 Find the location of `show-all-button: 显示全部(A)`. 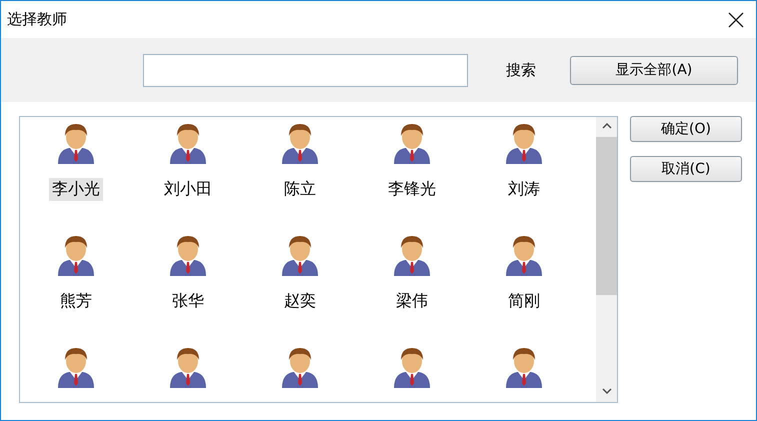

show-all-button: 显示全部(A) is located at coordinates (654, 70).